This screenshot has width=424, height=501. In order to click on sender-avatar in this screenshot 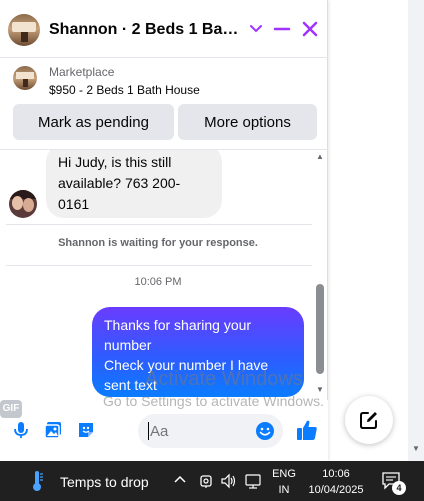, I will do `click(23, 204)`.